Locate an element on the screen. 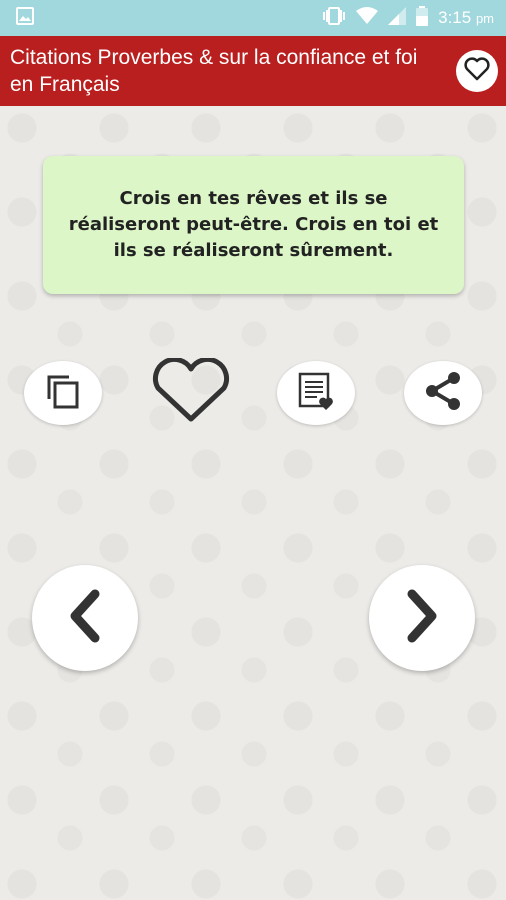 This screenshot has width=506, height=900. favorites-list-button is located at coordinates (316, 393).